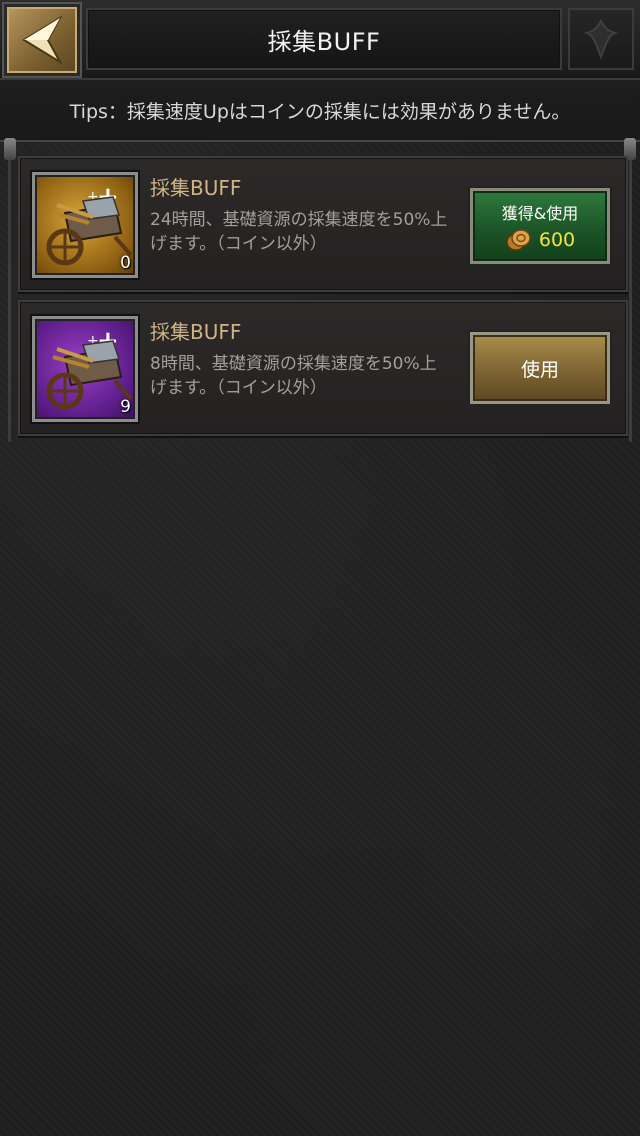 Image resolution: width=640 pixels, height=1136 pixels. I want to click on acquire-and-use-button: 獲得&使用 600, so click(540, 226).